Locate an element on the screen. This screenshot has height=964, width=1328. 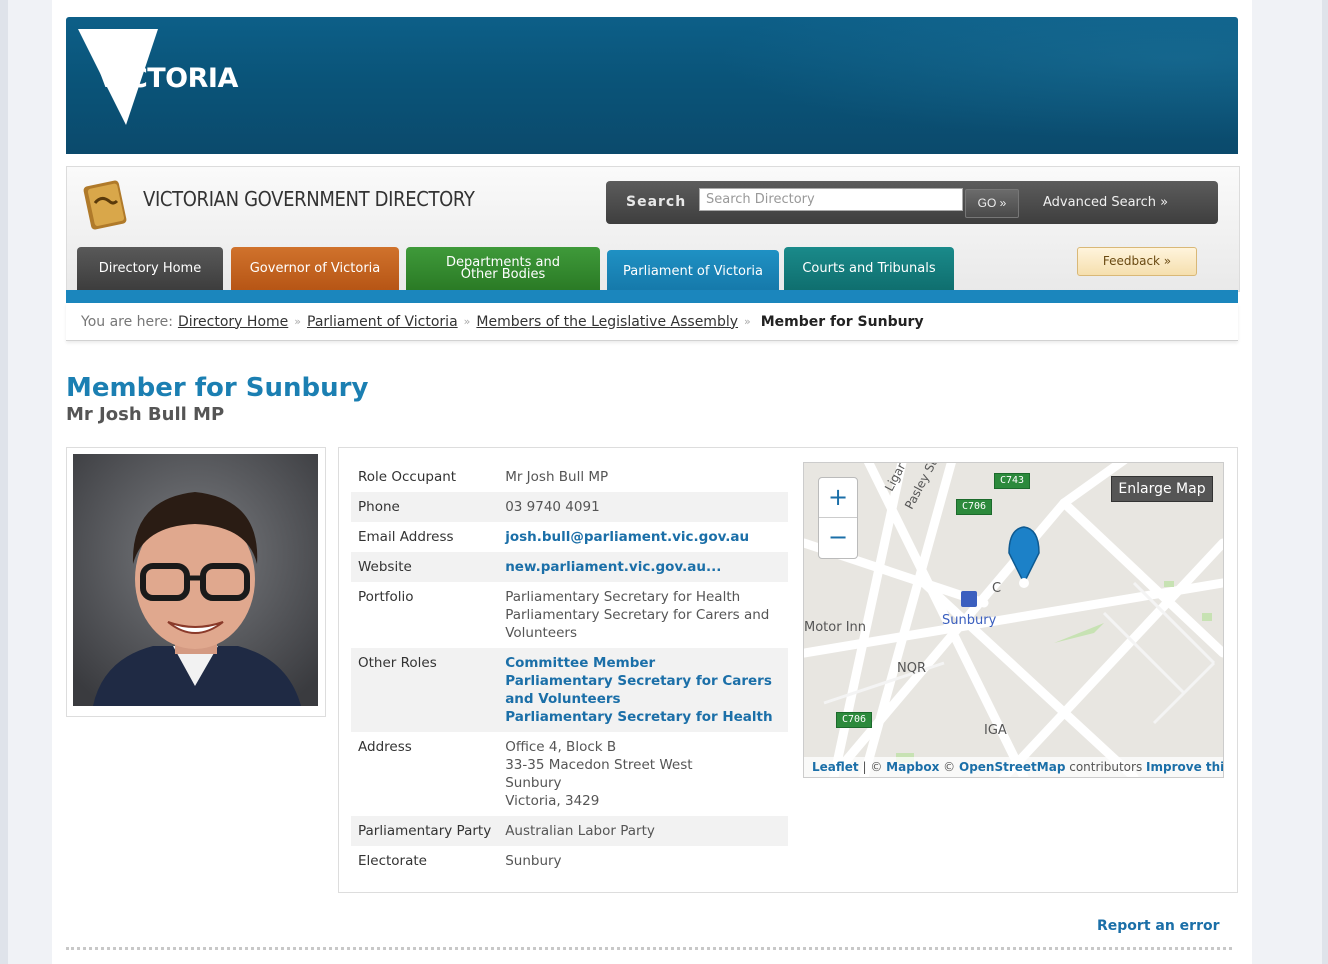
table-row: Electorate Sunbury is located at coordinates (569, 861).